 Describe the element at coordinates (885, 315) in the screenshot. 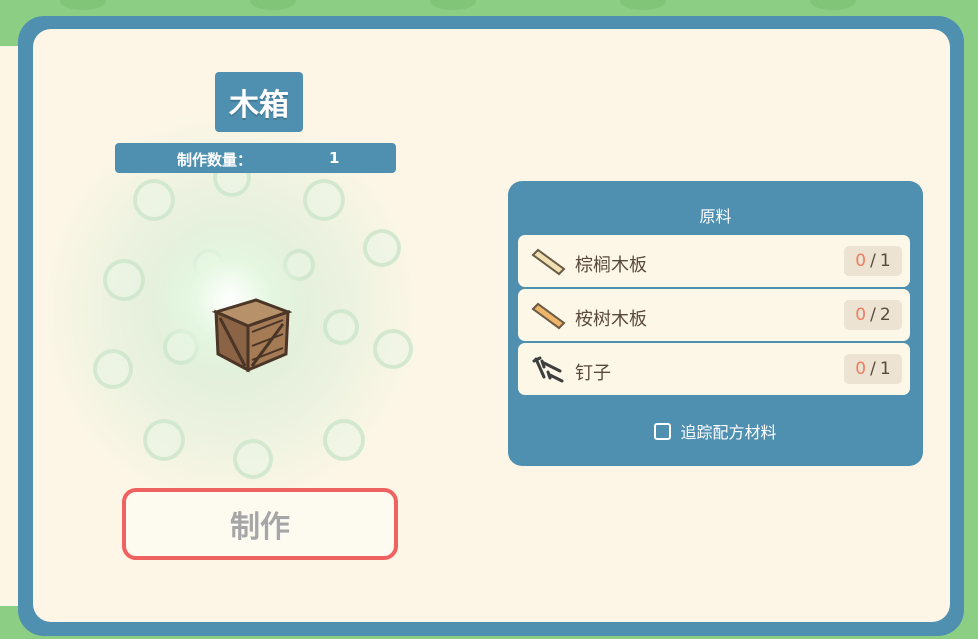

I see `material-need: 2` at that location.